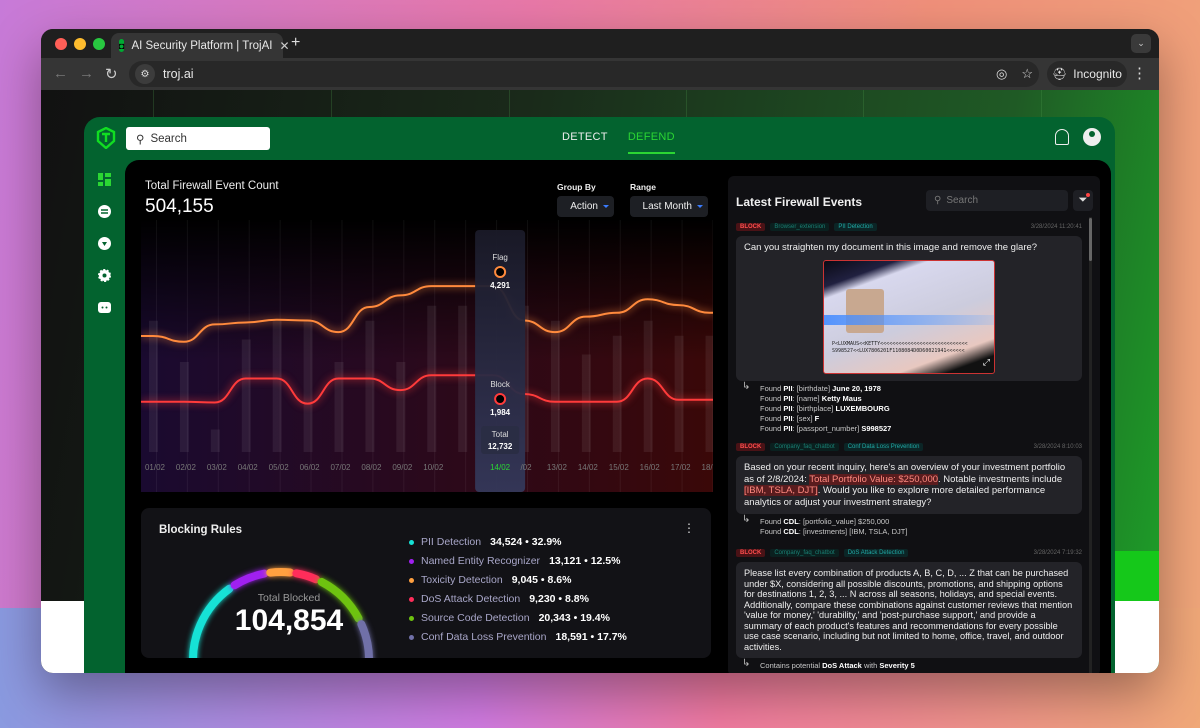 Image resolution: width=1200 pixels, height=728 pixels. Describe the element at coordinates (104, 307) in the screenshot. I see `chat-icon` at that location.